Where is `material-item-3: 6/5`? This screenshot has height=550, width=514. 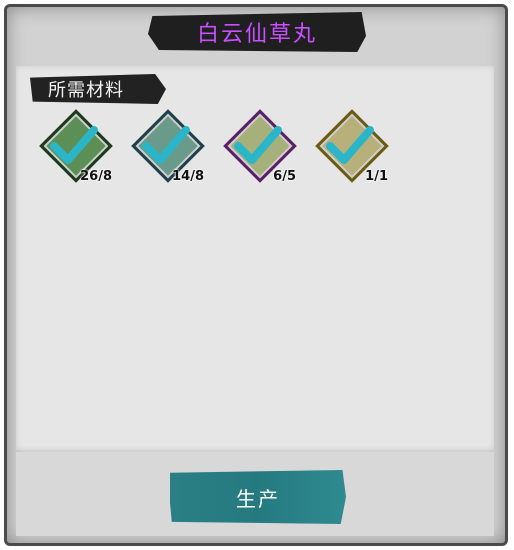
material-item-3: 6/5 is located at coordinates (259, 146).